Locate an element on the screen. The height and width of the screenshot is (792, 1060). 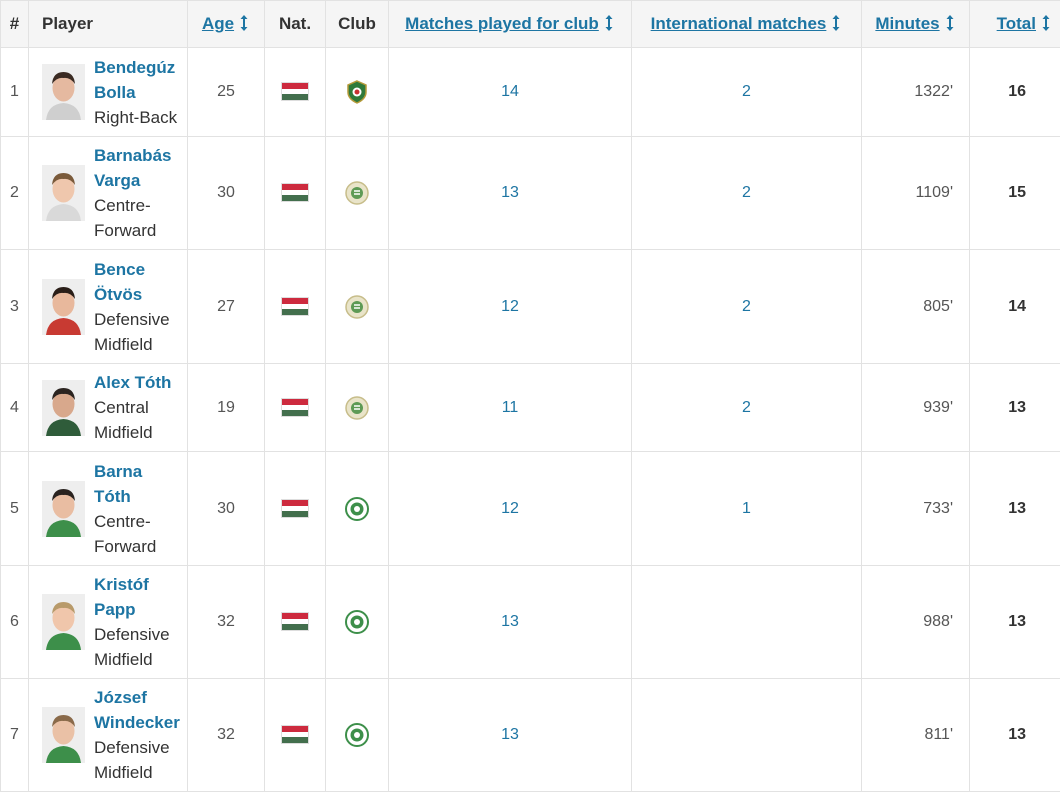
player-cell: BarnaTóthCentre-Forward is located at coordinates (108, 509).